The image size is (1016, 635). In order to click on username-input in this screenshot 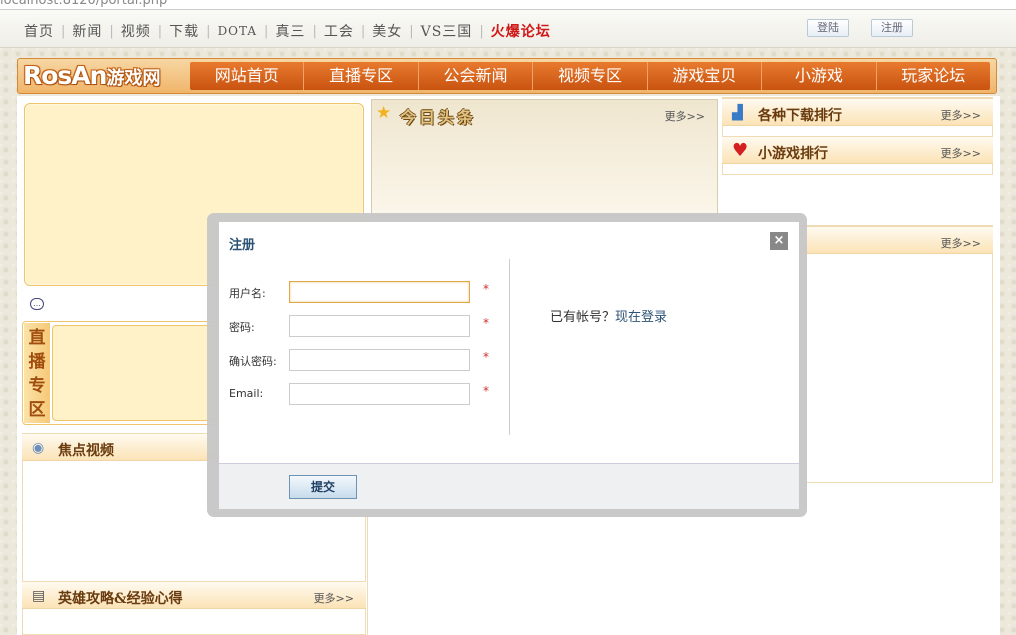, I will do `click(379, 292)`.